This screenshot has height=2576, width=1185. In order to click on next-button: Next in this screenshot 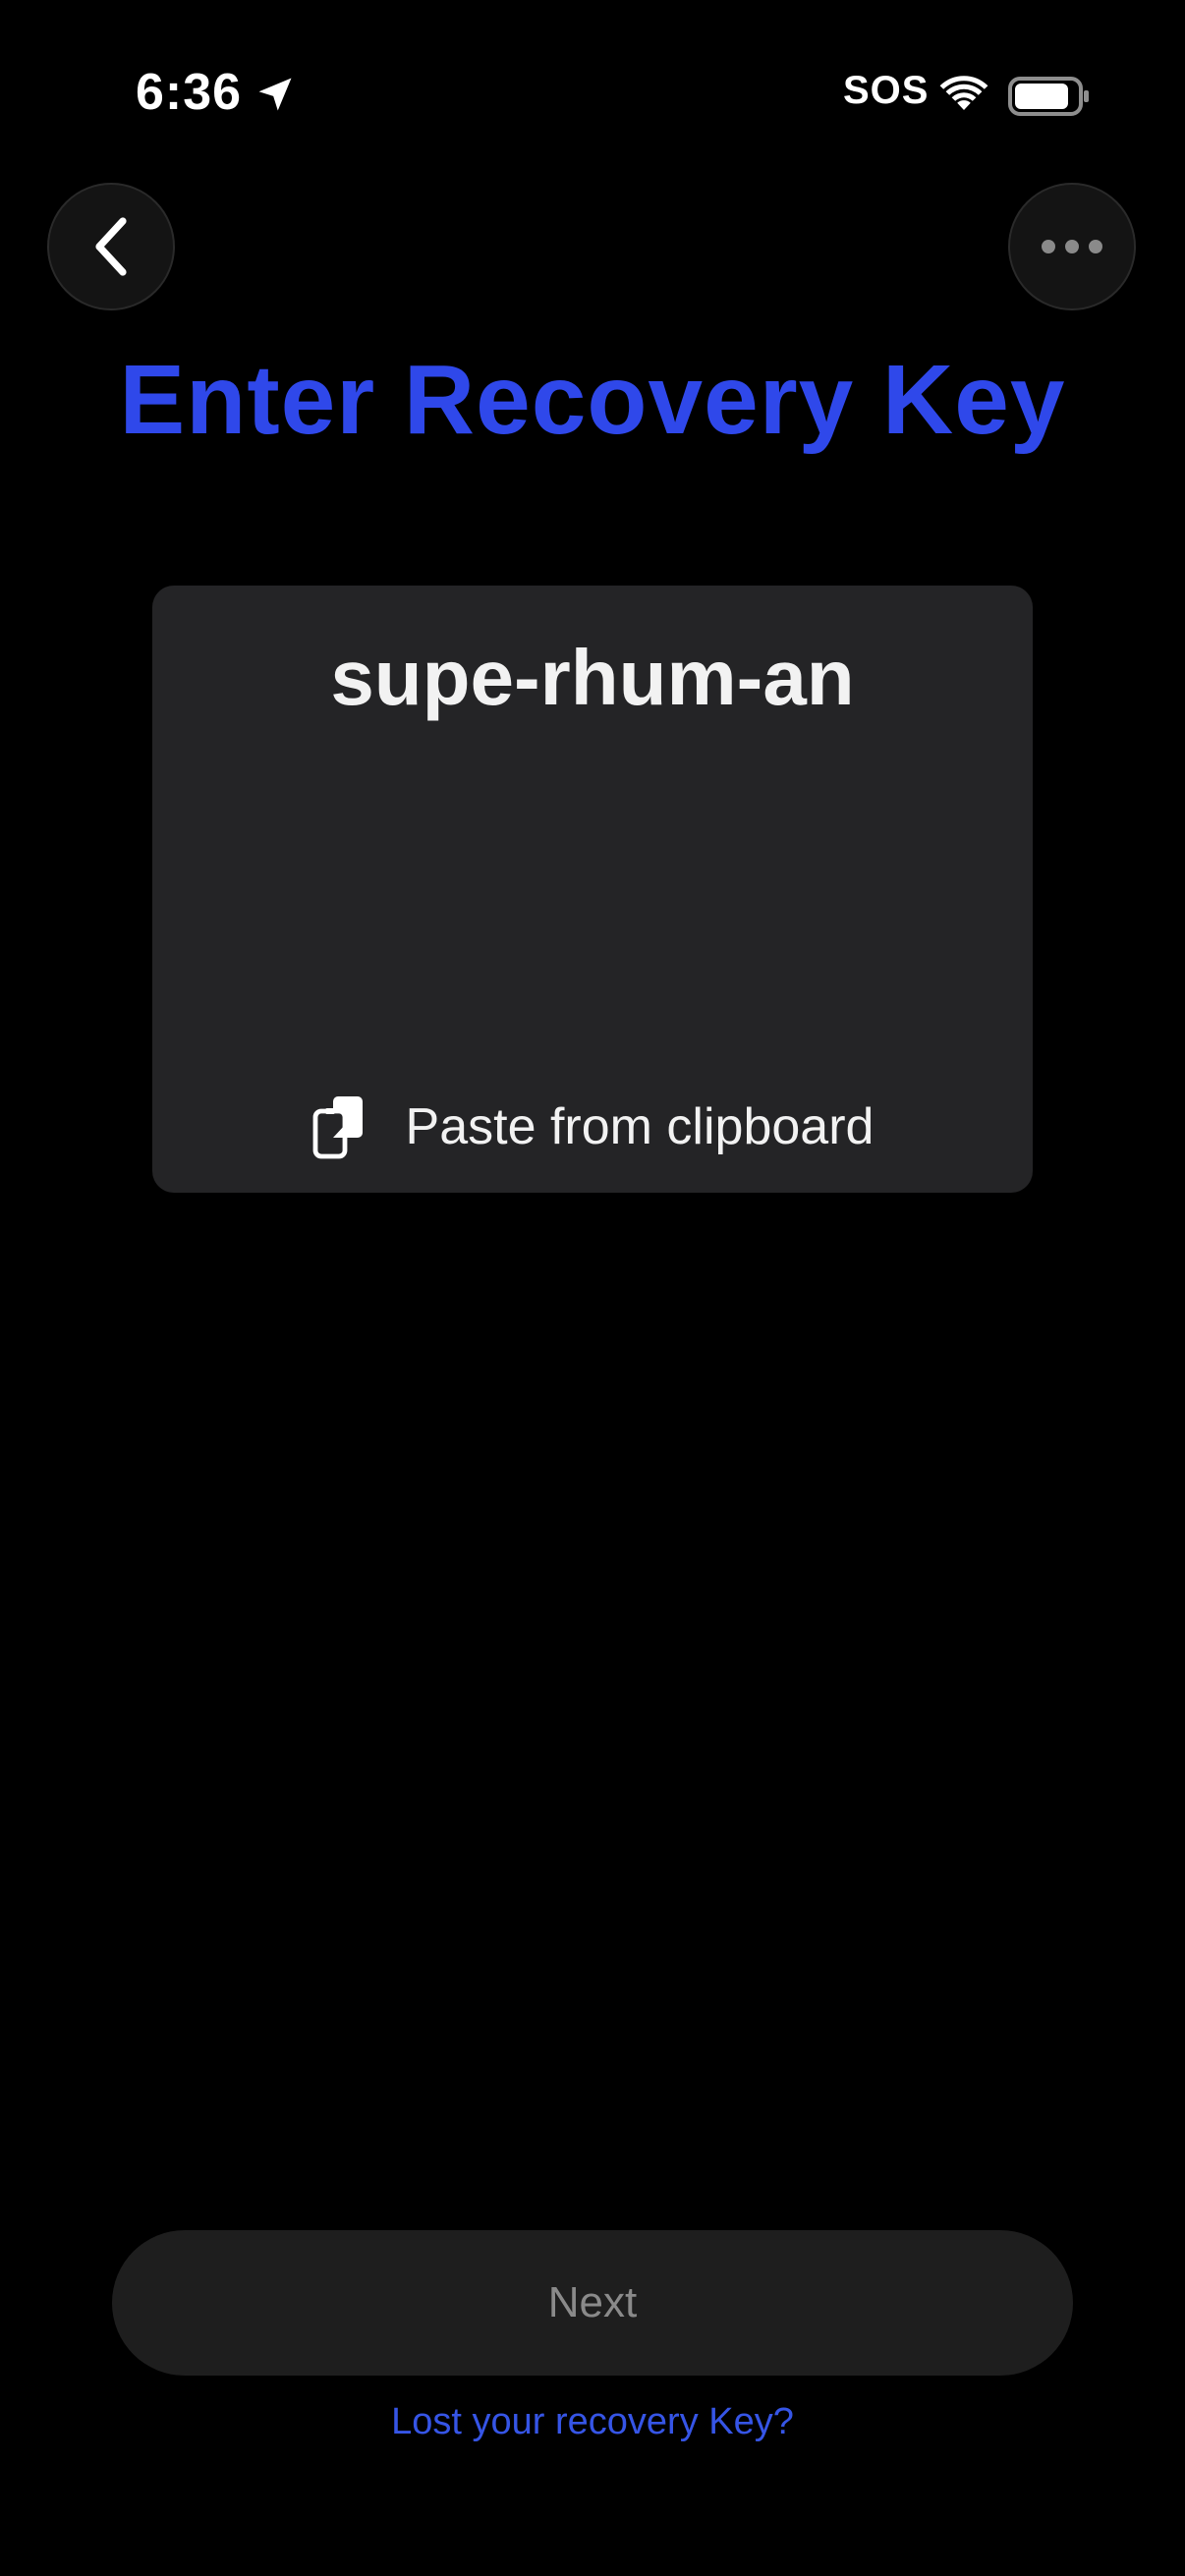, I will do `click(592, 2303)`.